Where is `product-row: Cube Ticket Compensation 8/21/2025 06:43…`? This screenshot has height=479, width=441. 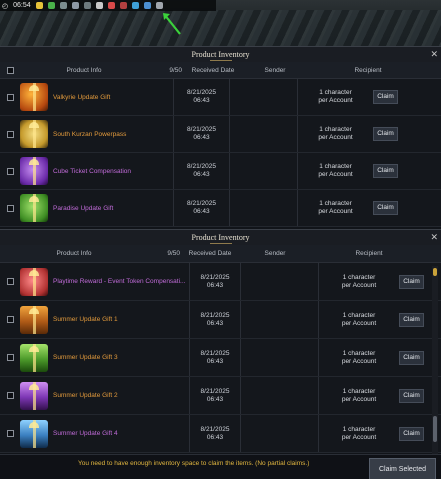 product-row: Cube Ticket Compensation 8/21/2025 06:43… is located at coordinates (220, 171).